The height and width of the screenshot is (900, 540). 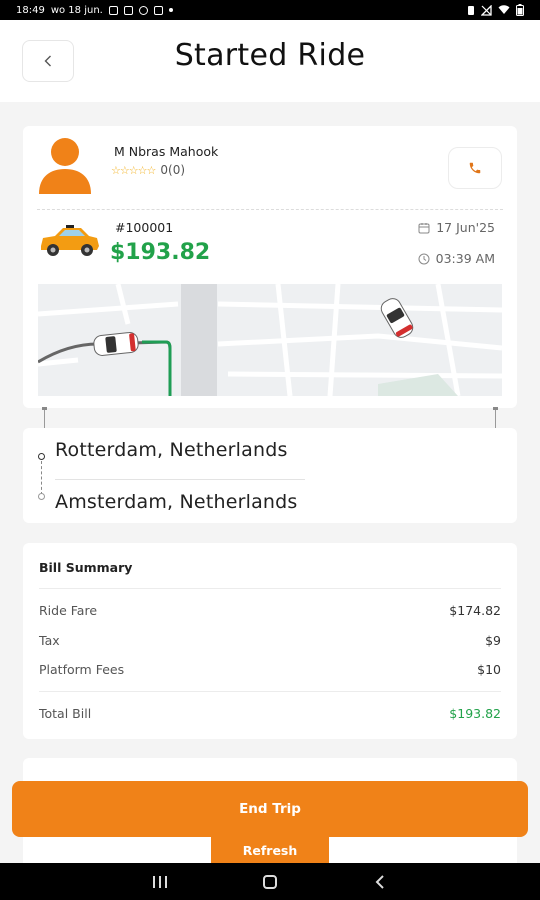 What do you see at coordinates (144, 227) in the screenshot?
I see `ride-id: #100001` at bounding box center [144, 227].